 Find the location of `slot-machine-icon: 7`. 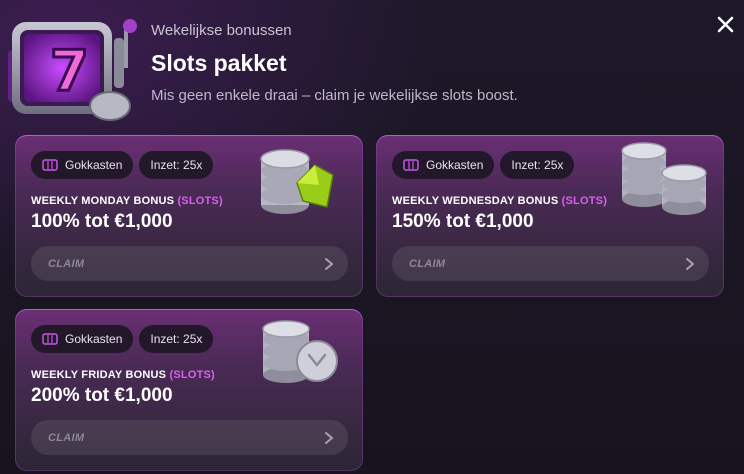

slot-machine-icon: 7 is located at coordinates (72, 70).